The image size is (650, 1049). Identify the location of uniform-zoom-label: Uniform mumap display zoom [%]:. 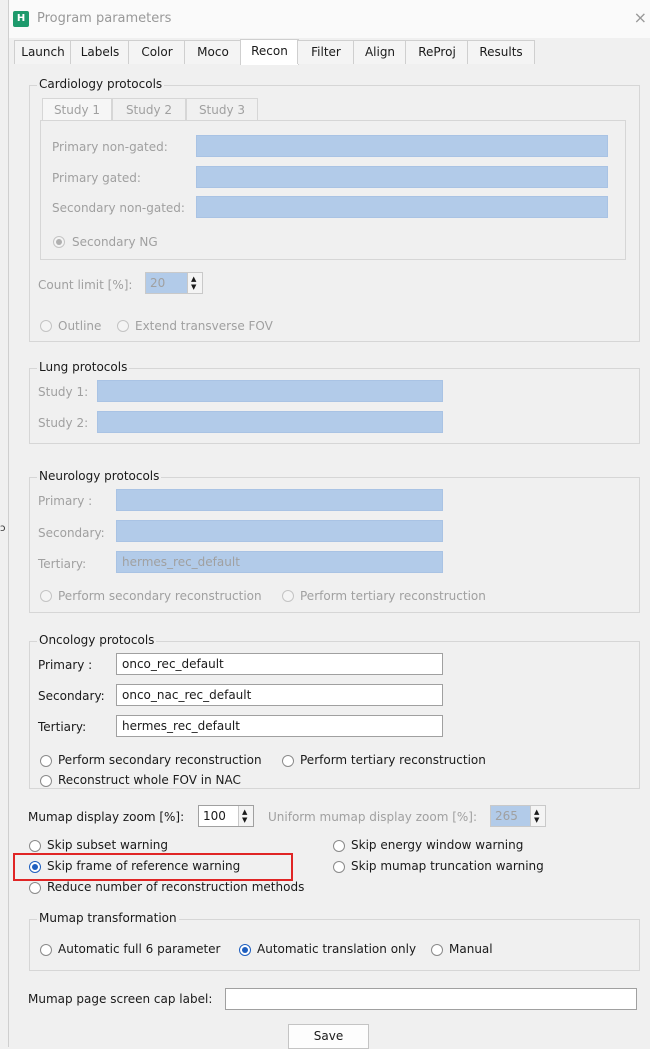
(373, 817).